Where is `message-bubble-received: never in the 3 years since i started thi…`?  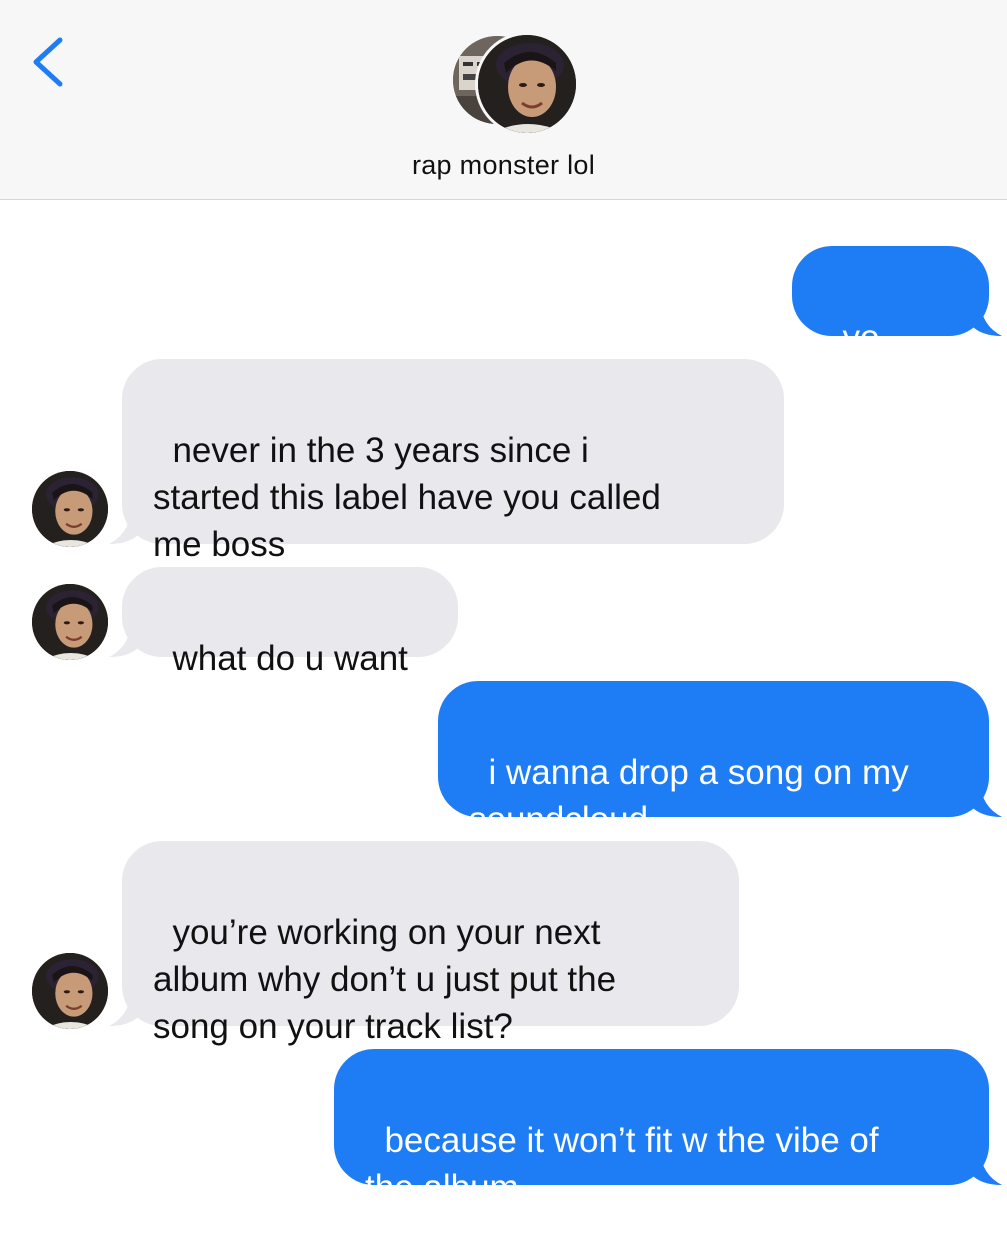
message-bubble-received: never in the 3 years since i started thi… is located at coordinates (446, 461).